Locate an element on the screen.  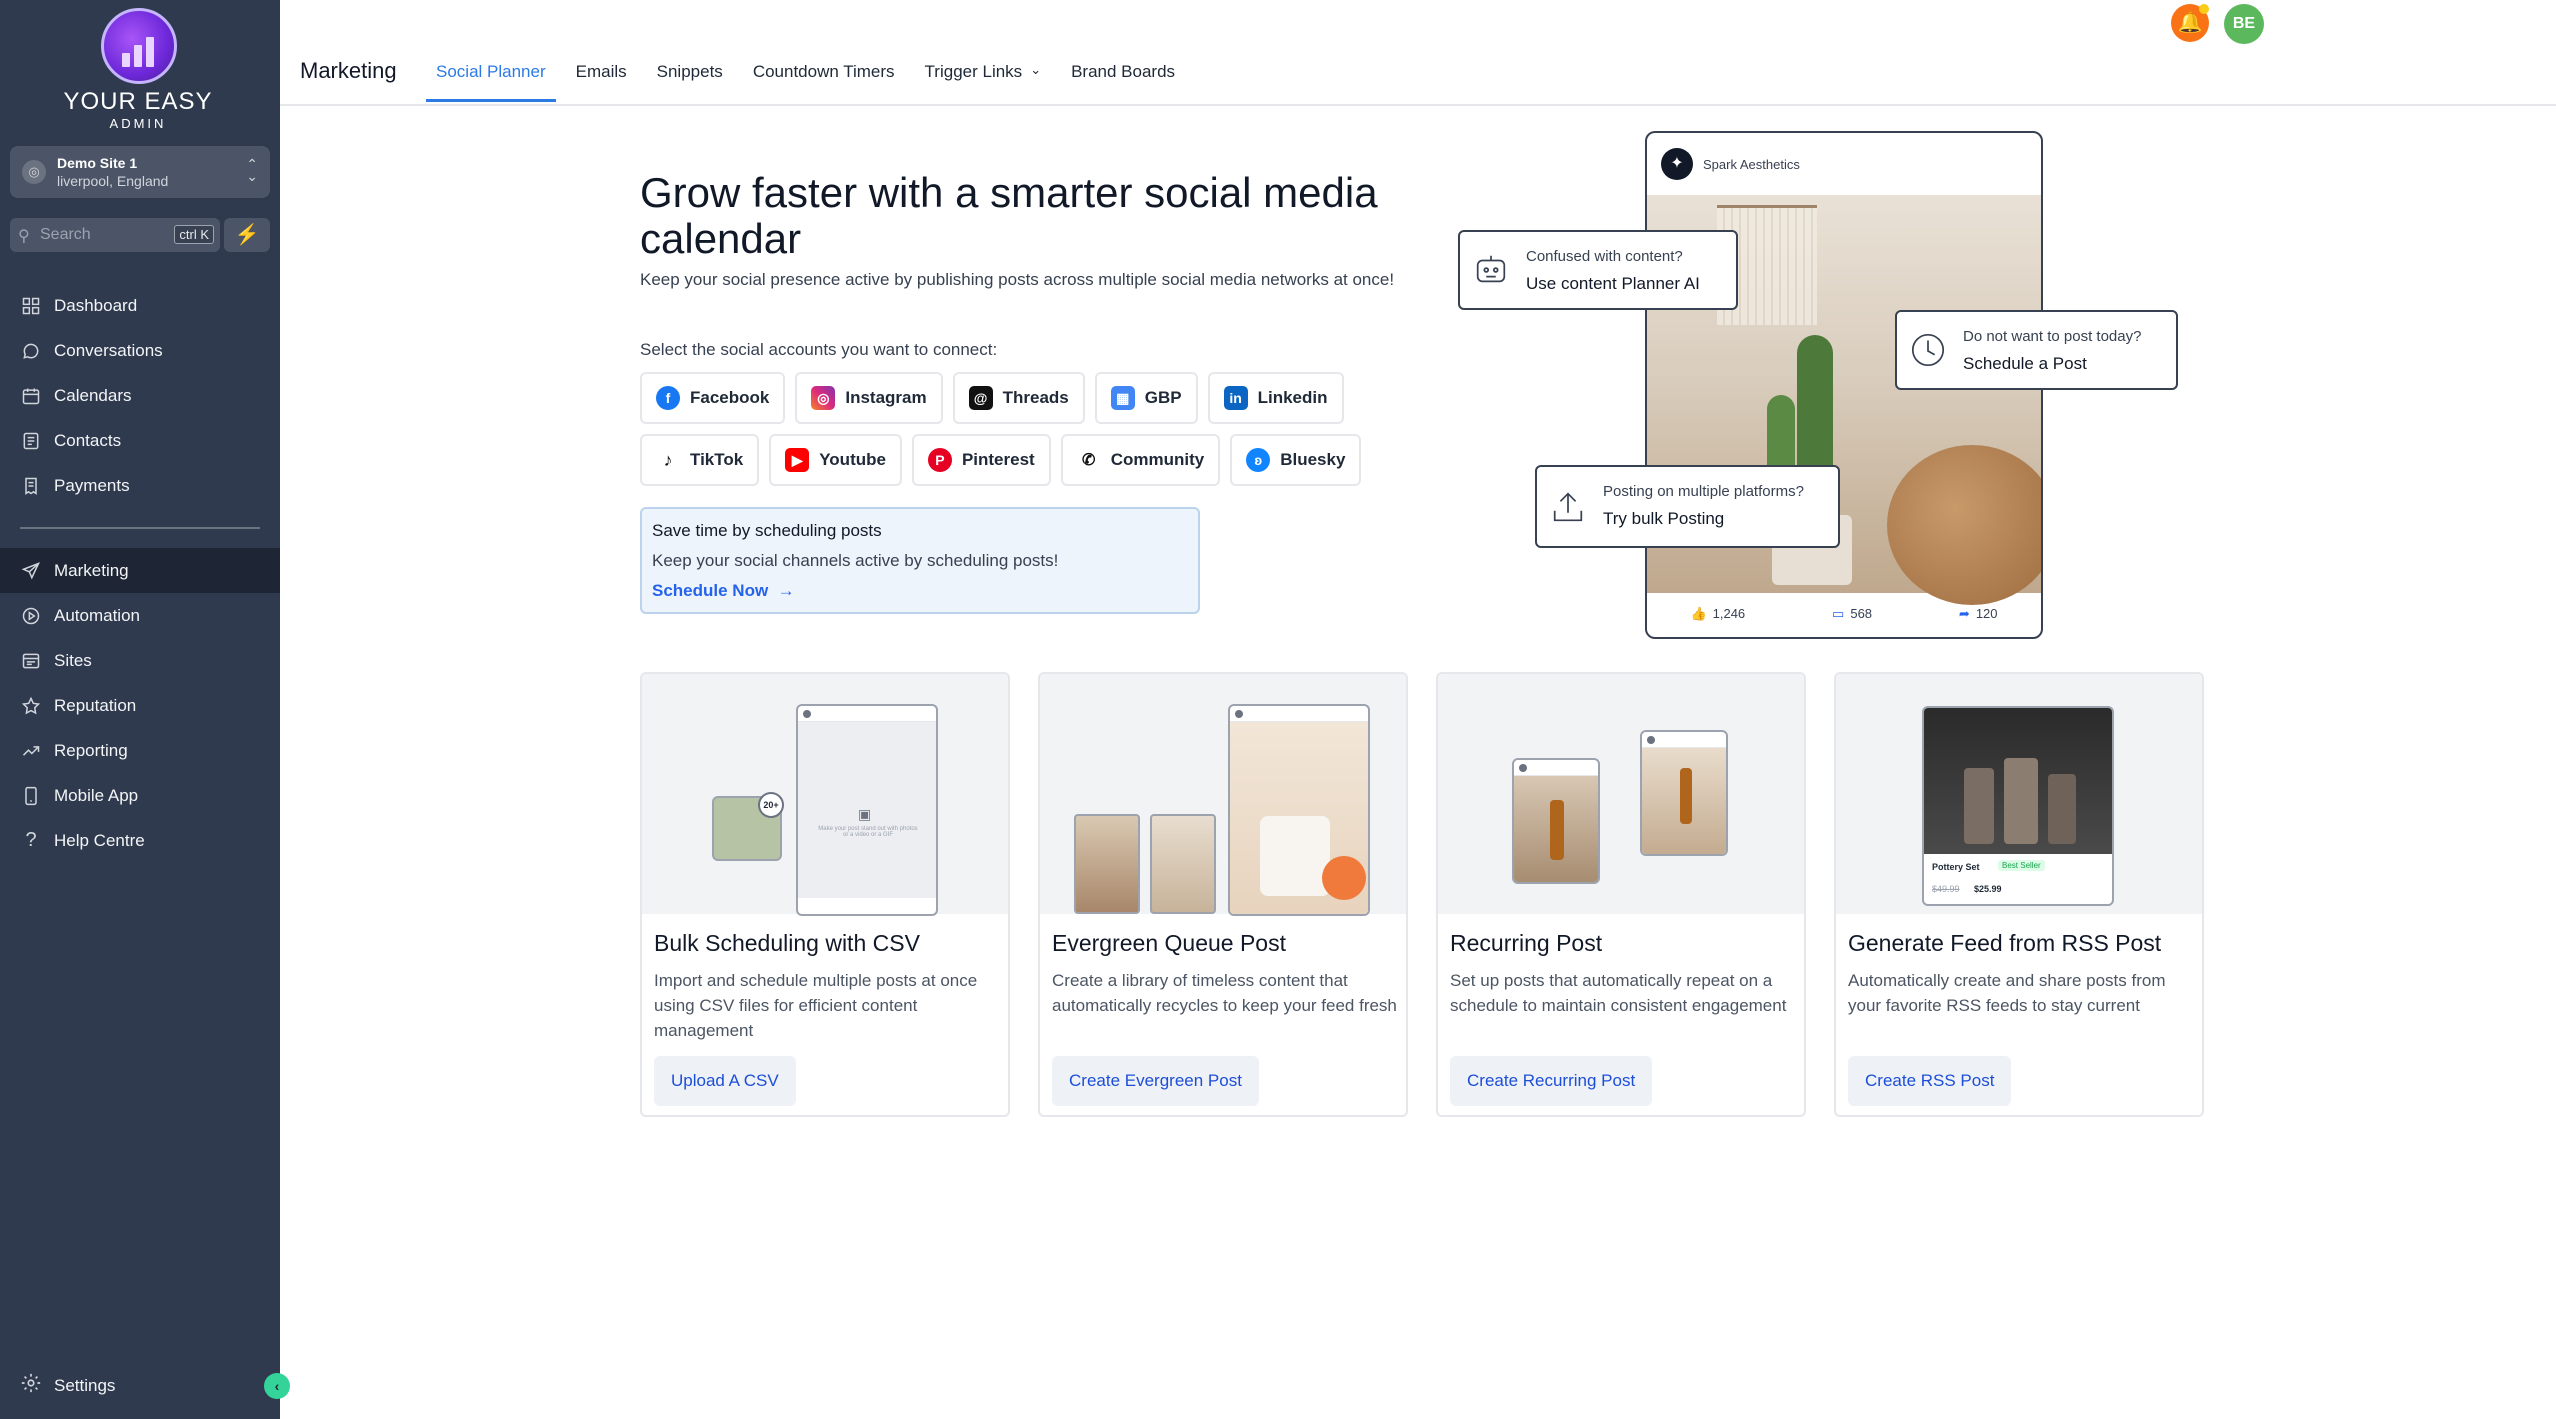
connect-threads-button: @ Threads is located at coordinates (1018, 398).